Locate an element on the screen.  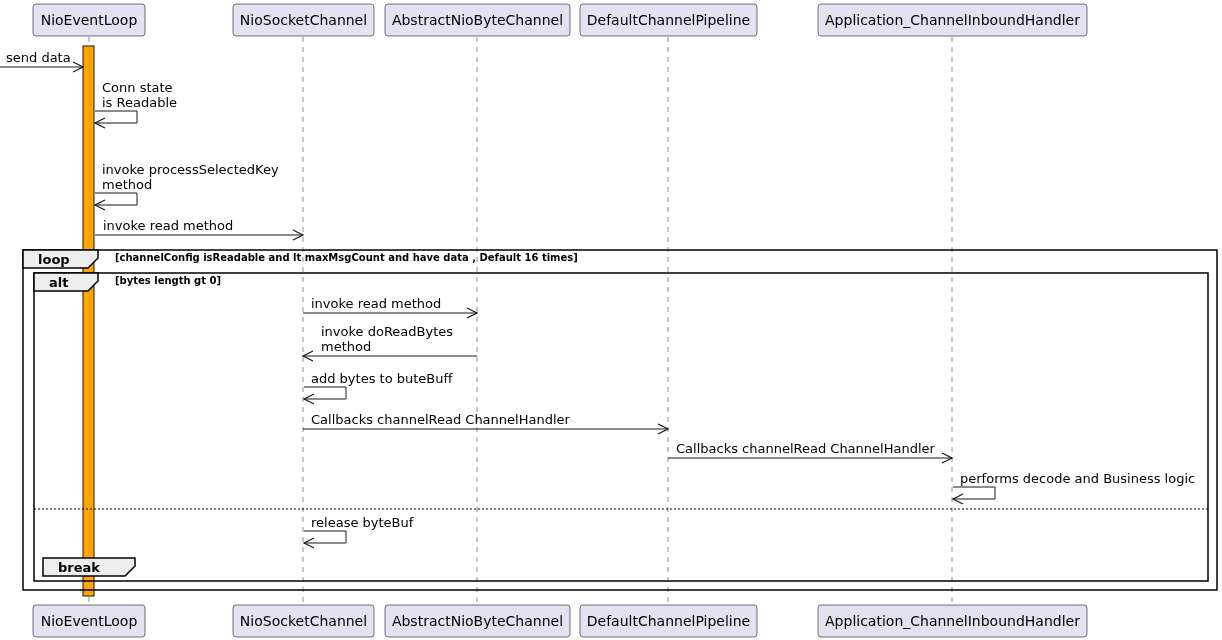
message-label: Conn state is located at coordinates (137, 87).